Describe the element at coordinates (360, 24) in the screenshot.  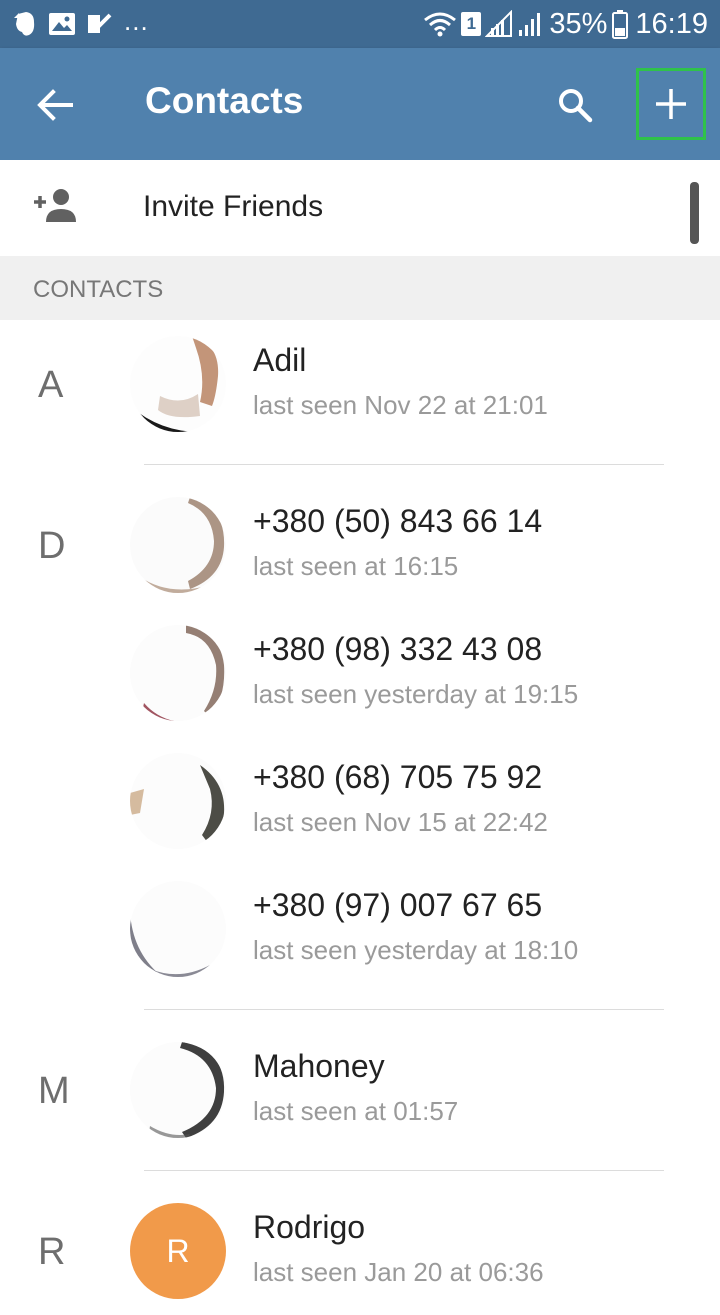
I see `status-bar: ... 1 35% 16:19` at that location.